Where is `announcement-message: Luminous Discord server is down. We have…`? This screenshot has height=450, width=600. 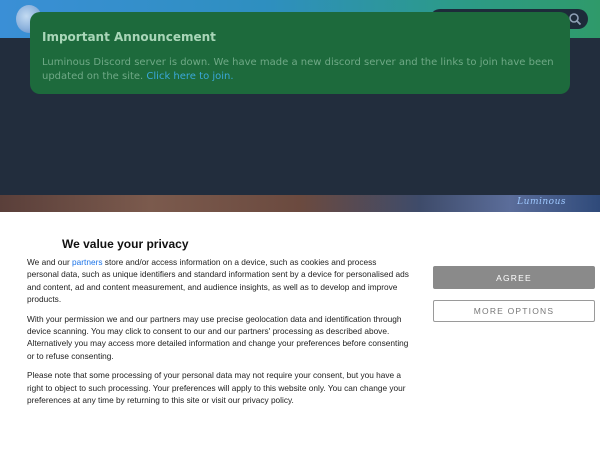 announcement-message: Luminous Discord server is down. We have… is located at coordinates (298, 69).